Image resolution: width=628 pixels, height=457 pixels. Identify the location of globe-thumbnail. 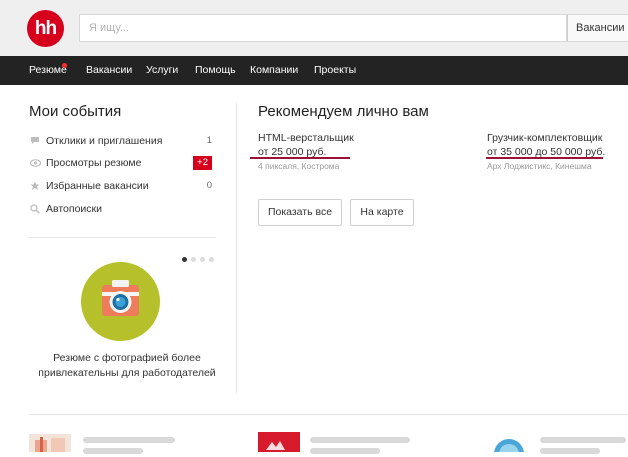
(509, 444).